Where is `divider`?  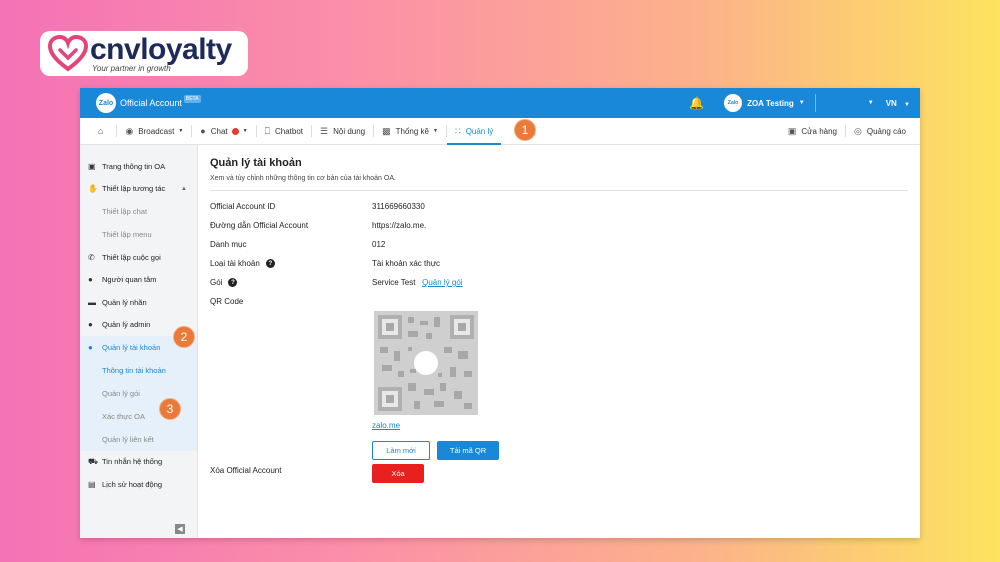
divider is located at coordinates (815, 103).